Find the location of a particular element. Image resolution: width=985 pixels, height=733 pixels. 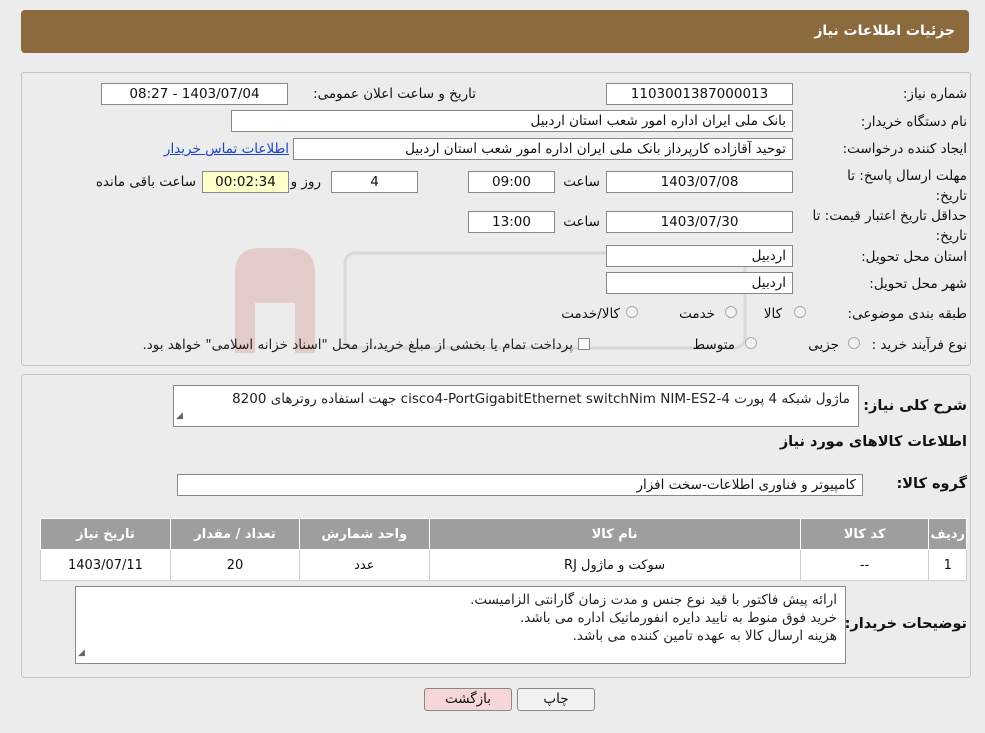

process-medium-label: متوسط is located at coordinates (713, 345).